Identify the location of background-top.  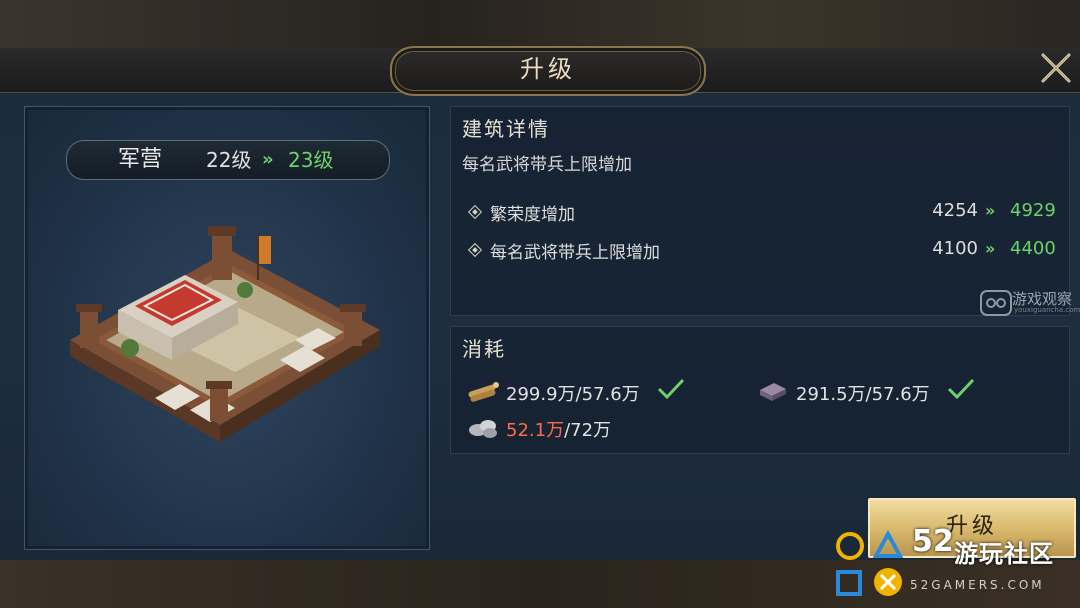
(540, 25).